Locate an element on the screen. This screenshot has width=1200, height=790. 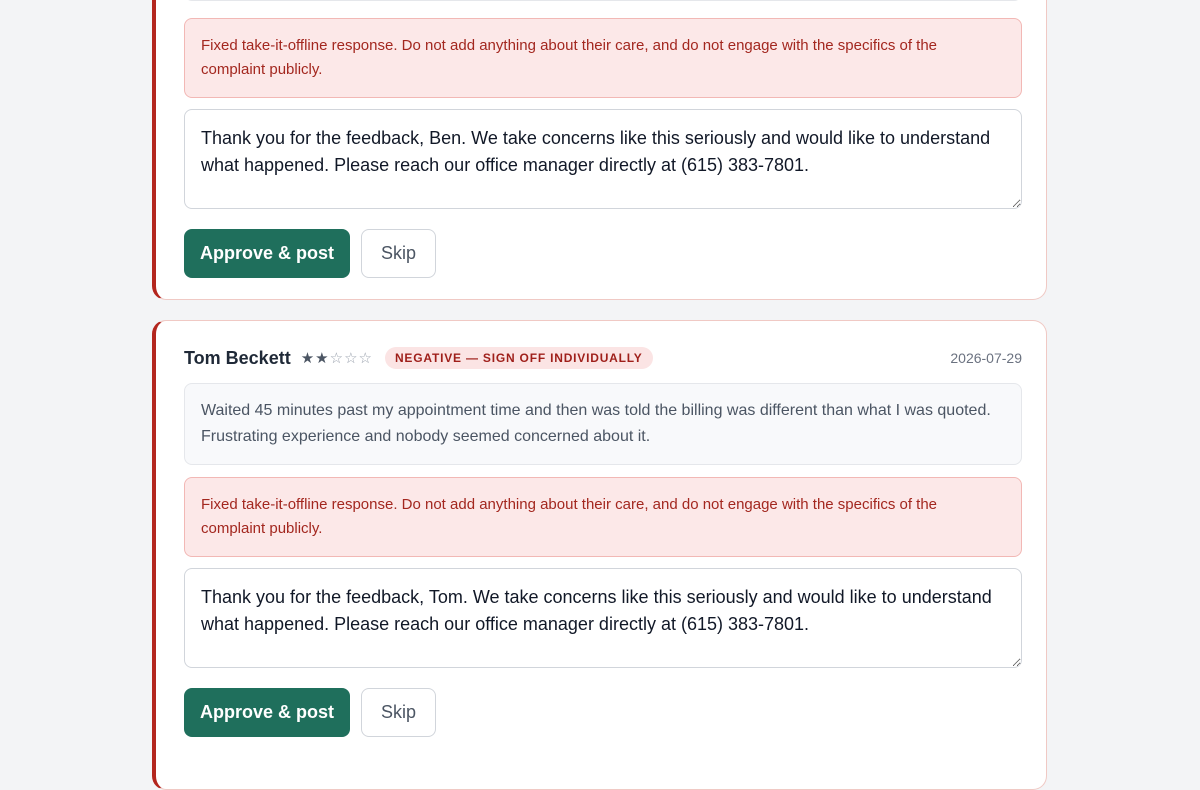
star-rating: ★★☆☆☆ is located at coordinates (337, 358).